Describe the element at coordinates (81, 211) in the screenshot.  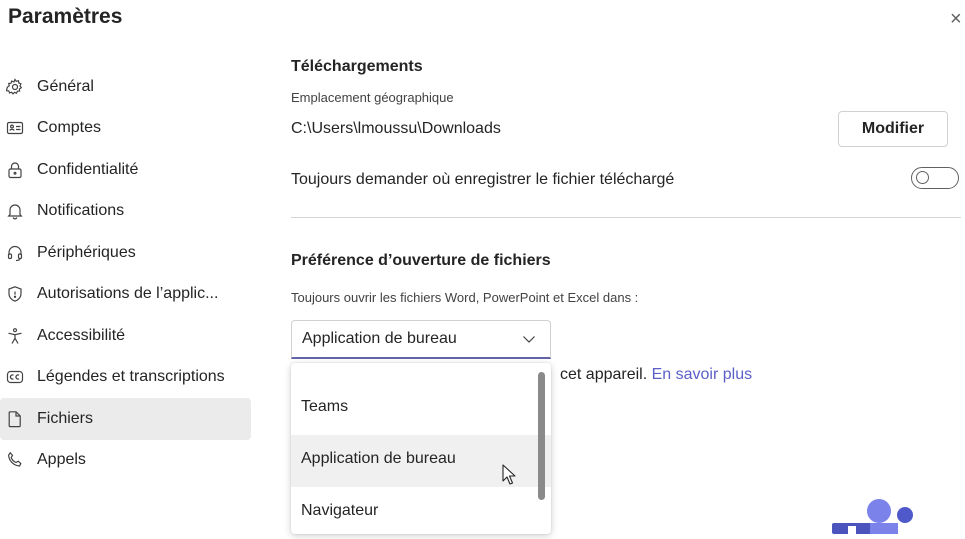
I see `sidebar-item-label: Notifications` at that location.